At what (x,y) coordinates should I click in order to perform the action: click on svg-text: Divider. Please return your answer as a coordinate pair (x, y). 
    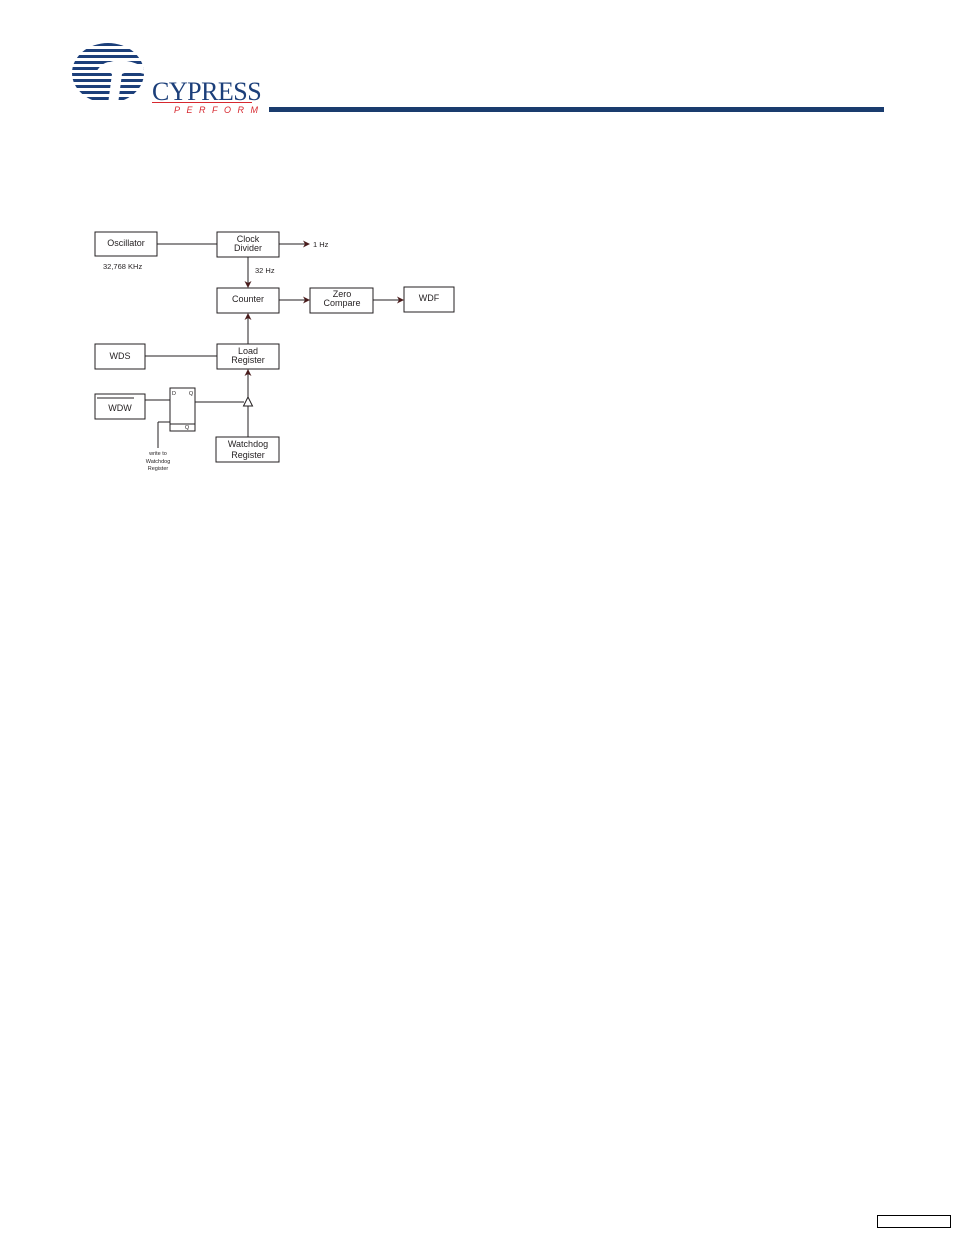
    Looking at the image, I should click on (248, 248).